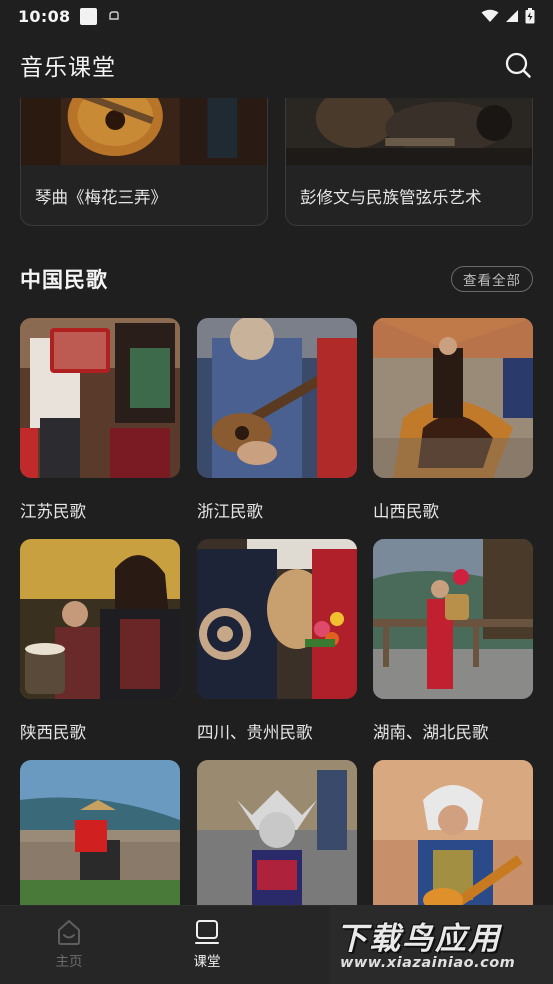  What do you see at coordinates (431, 732) in the screenshot?
I see `tile-label: 湖南、湖北民歌` at bounding box center [431, 732].